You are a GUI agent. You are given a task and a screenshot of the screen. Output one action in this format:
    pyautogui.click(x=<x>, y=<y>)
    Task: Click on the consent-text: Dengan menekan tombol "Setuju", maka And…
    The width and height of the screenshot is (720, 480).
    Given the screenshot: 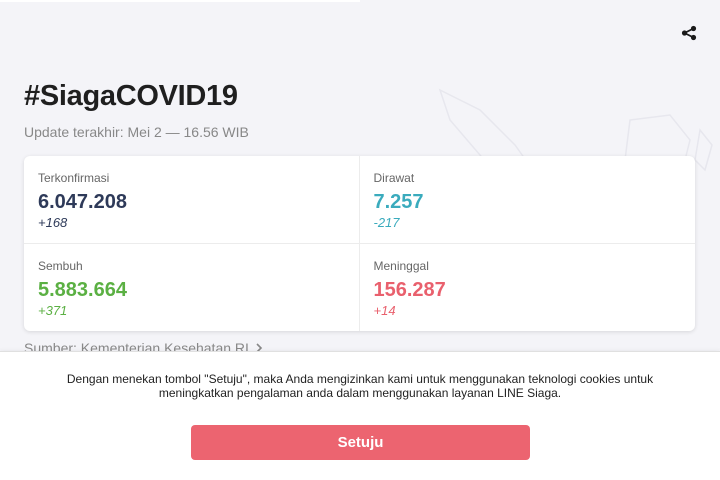 What is the action you would take?
    pyautogui.click(x=360, y=386)
    